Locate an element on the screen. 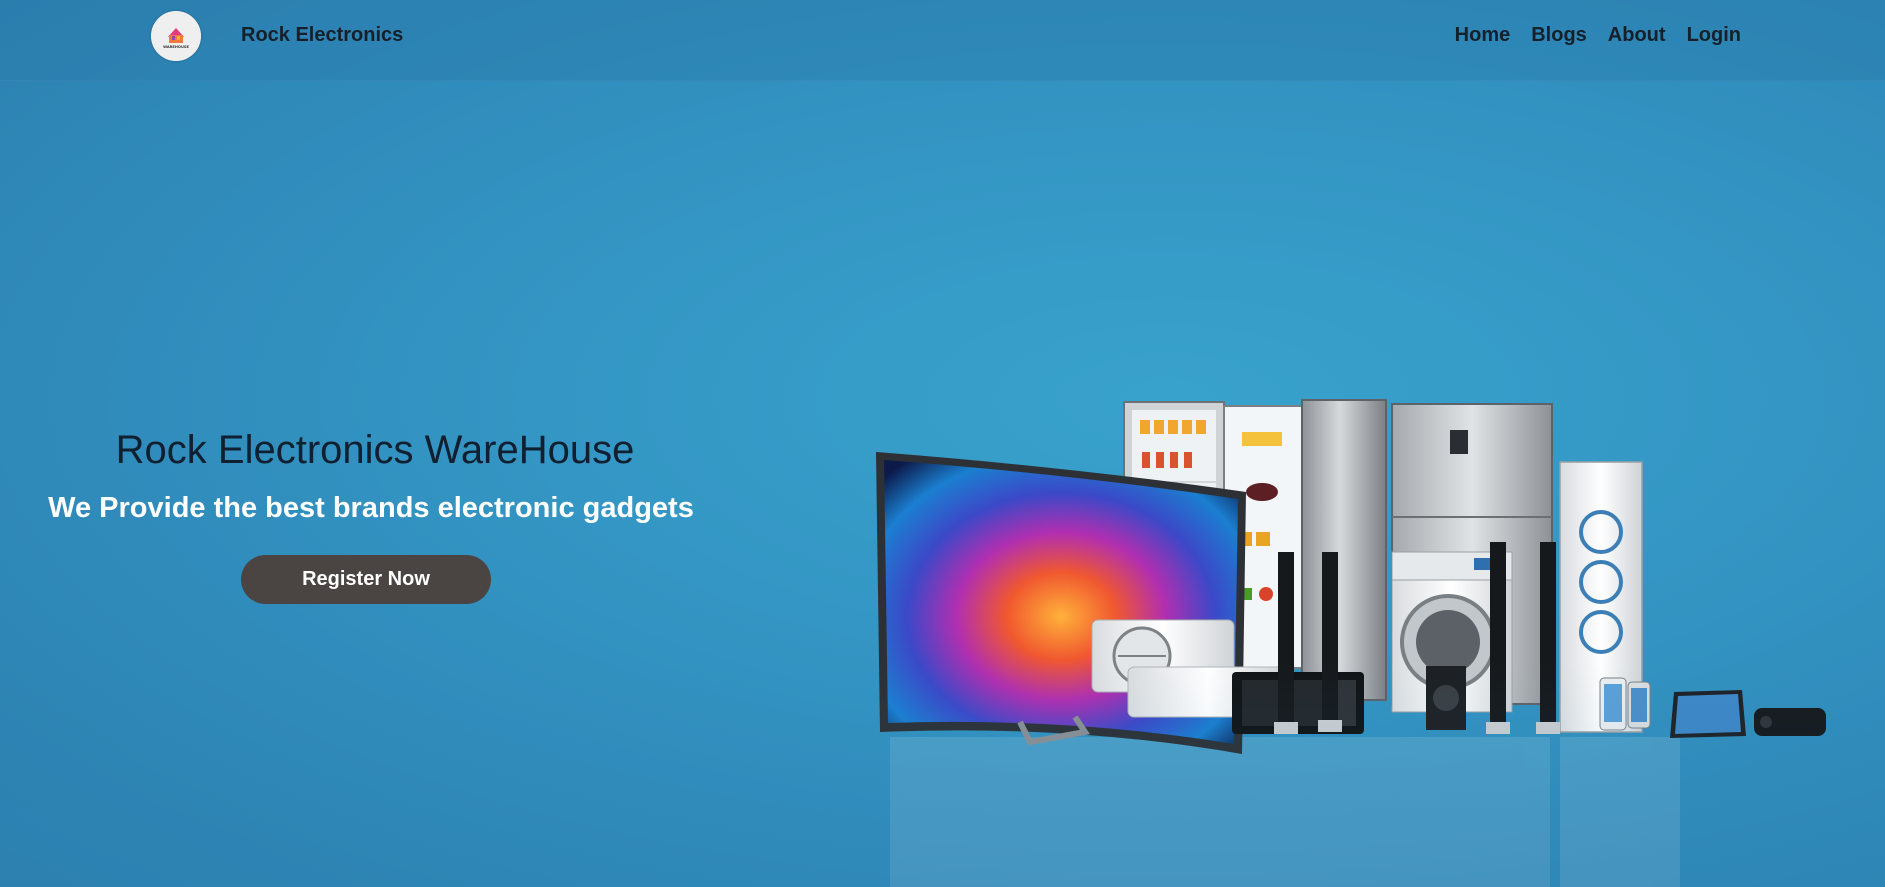  nav-home-link: Home is located at coordinates (1483, 35).